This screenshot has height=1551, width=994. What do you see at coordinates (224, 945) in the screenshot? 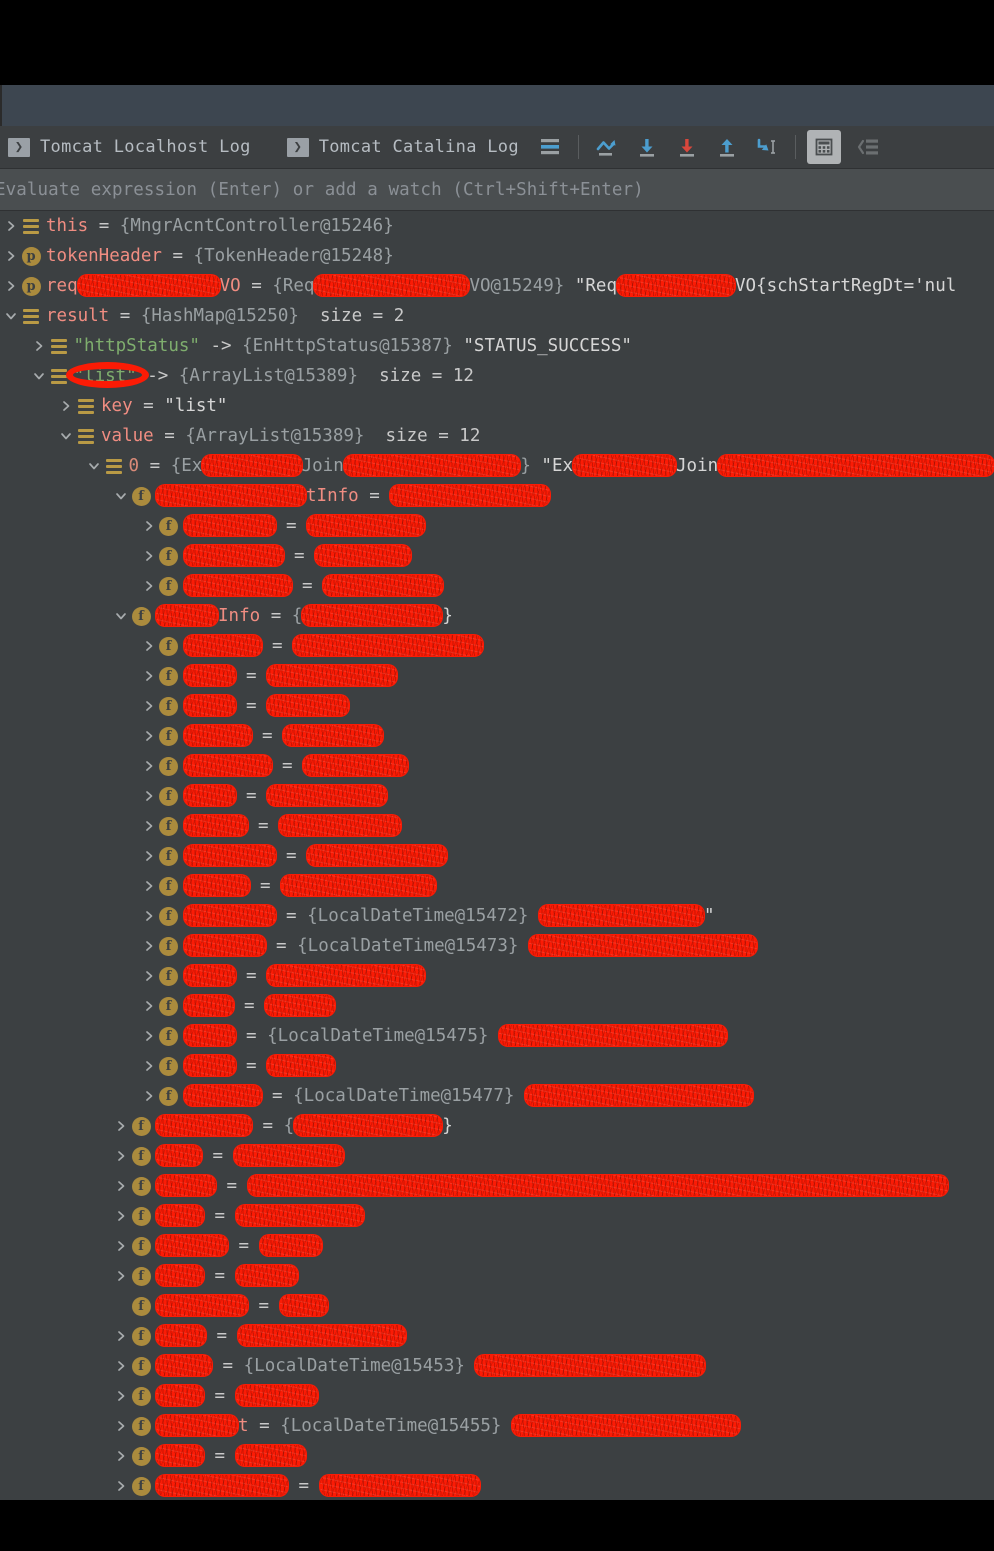
I see `redaction-mark` at bounding box center [224, 945].